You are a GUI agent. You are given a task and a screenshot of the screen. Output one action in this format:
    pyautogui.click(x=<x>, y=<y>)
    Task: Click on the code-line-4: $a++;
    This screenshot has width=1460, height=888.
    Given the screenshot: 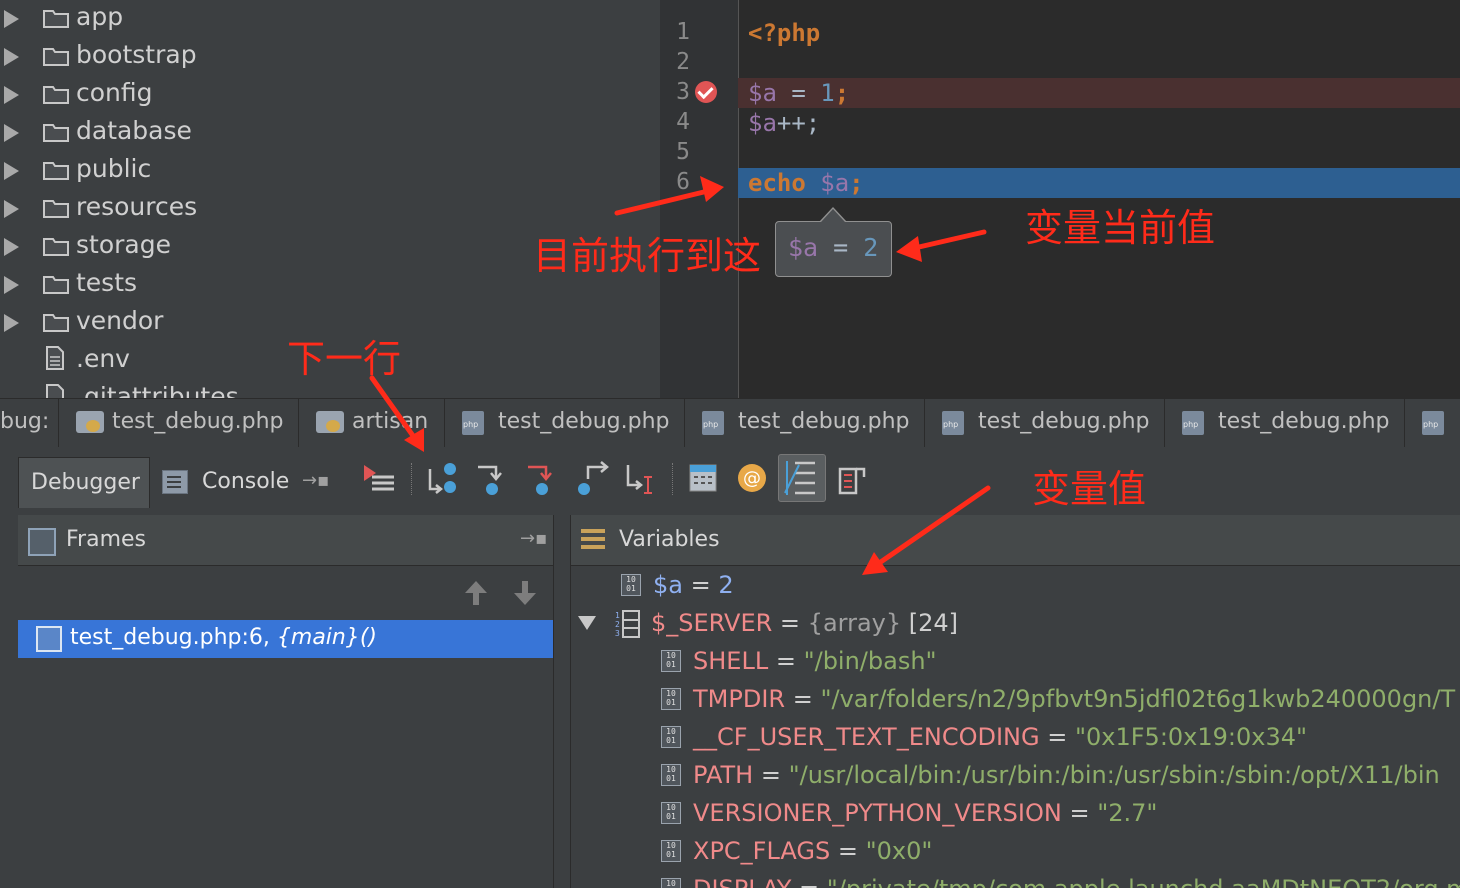 What is the action you would take?
    pyautogui.click(x=1099, y=123)
    